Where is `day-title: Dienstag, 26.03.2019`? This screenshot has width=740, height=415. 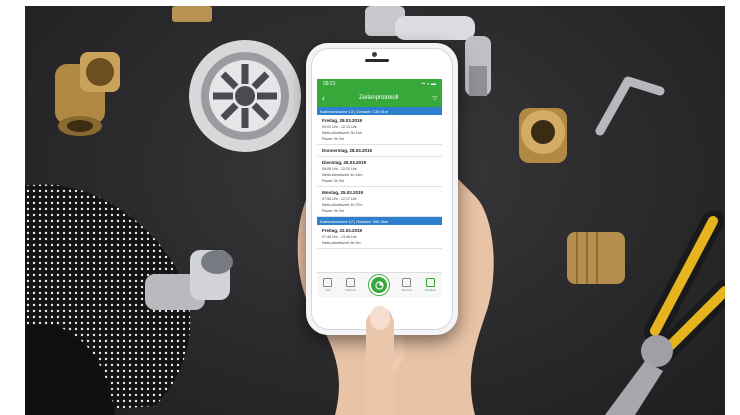
day-title: Dienstag, 26.03.2019 is located at coordinates (344, 162).